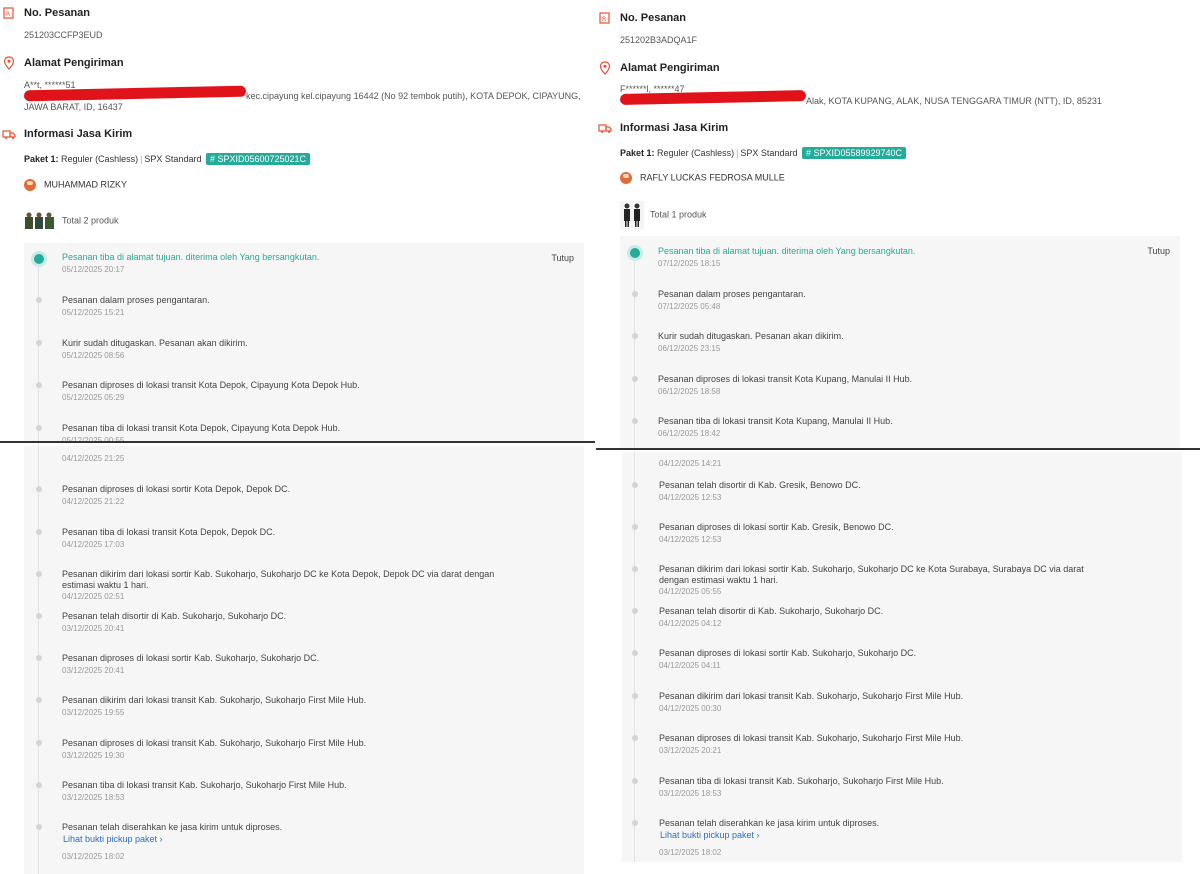 The width and height of the screenshot is (1200, 874). What do you see at coordinates (63, 35) in the screenshot?
I see `order-number-value: 251203CCFP3EUD` at bounding box center [63, 35].